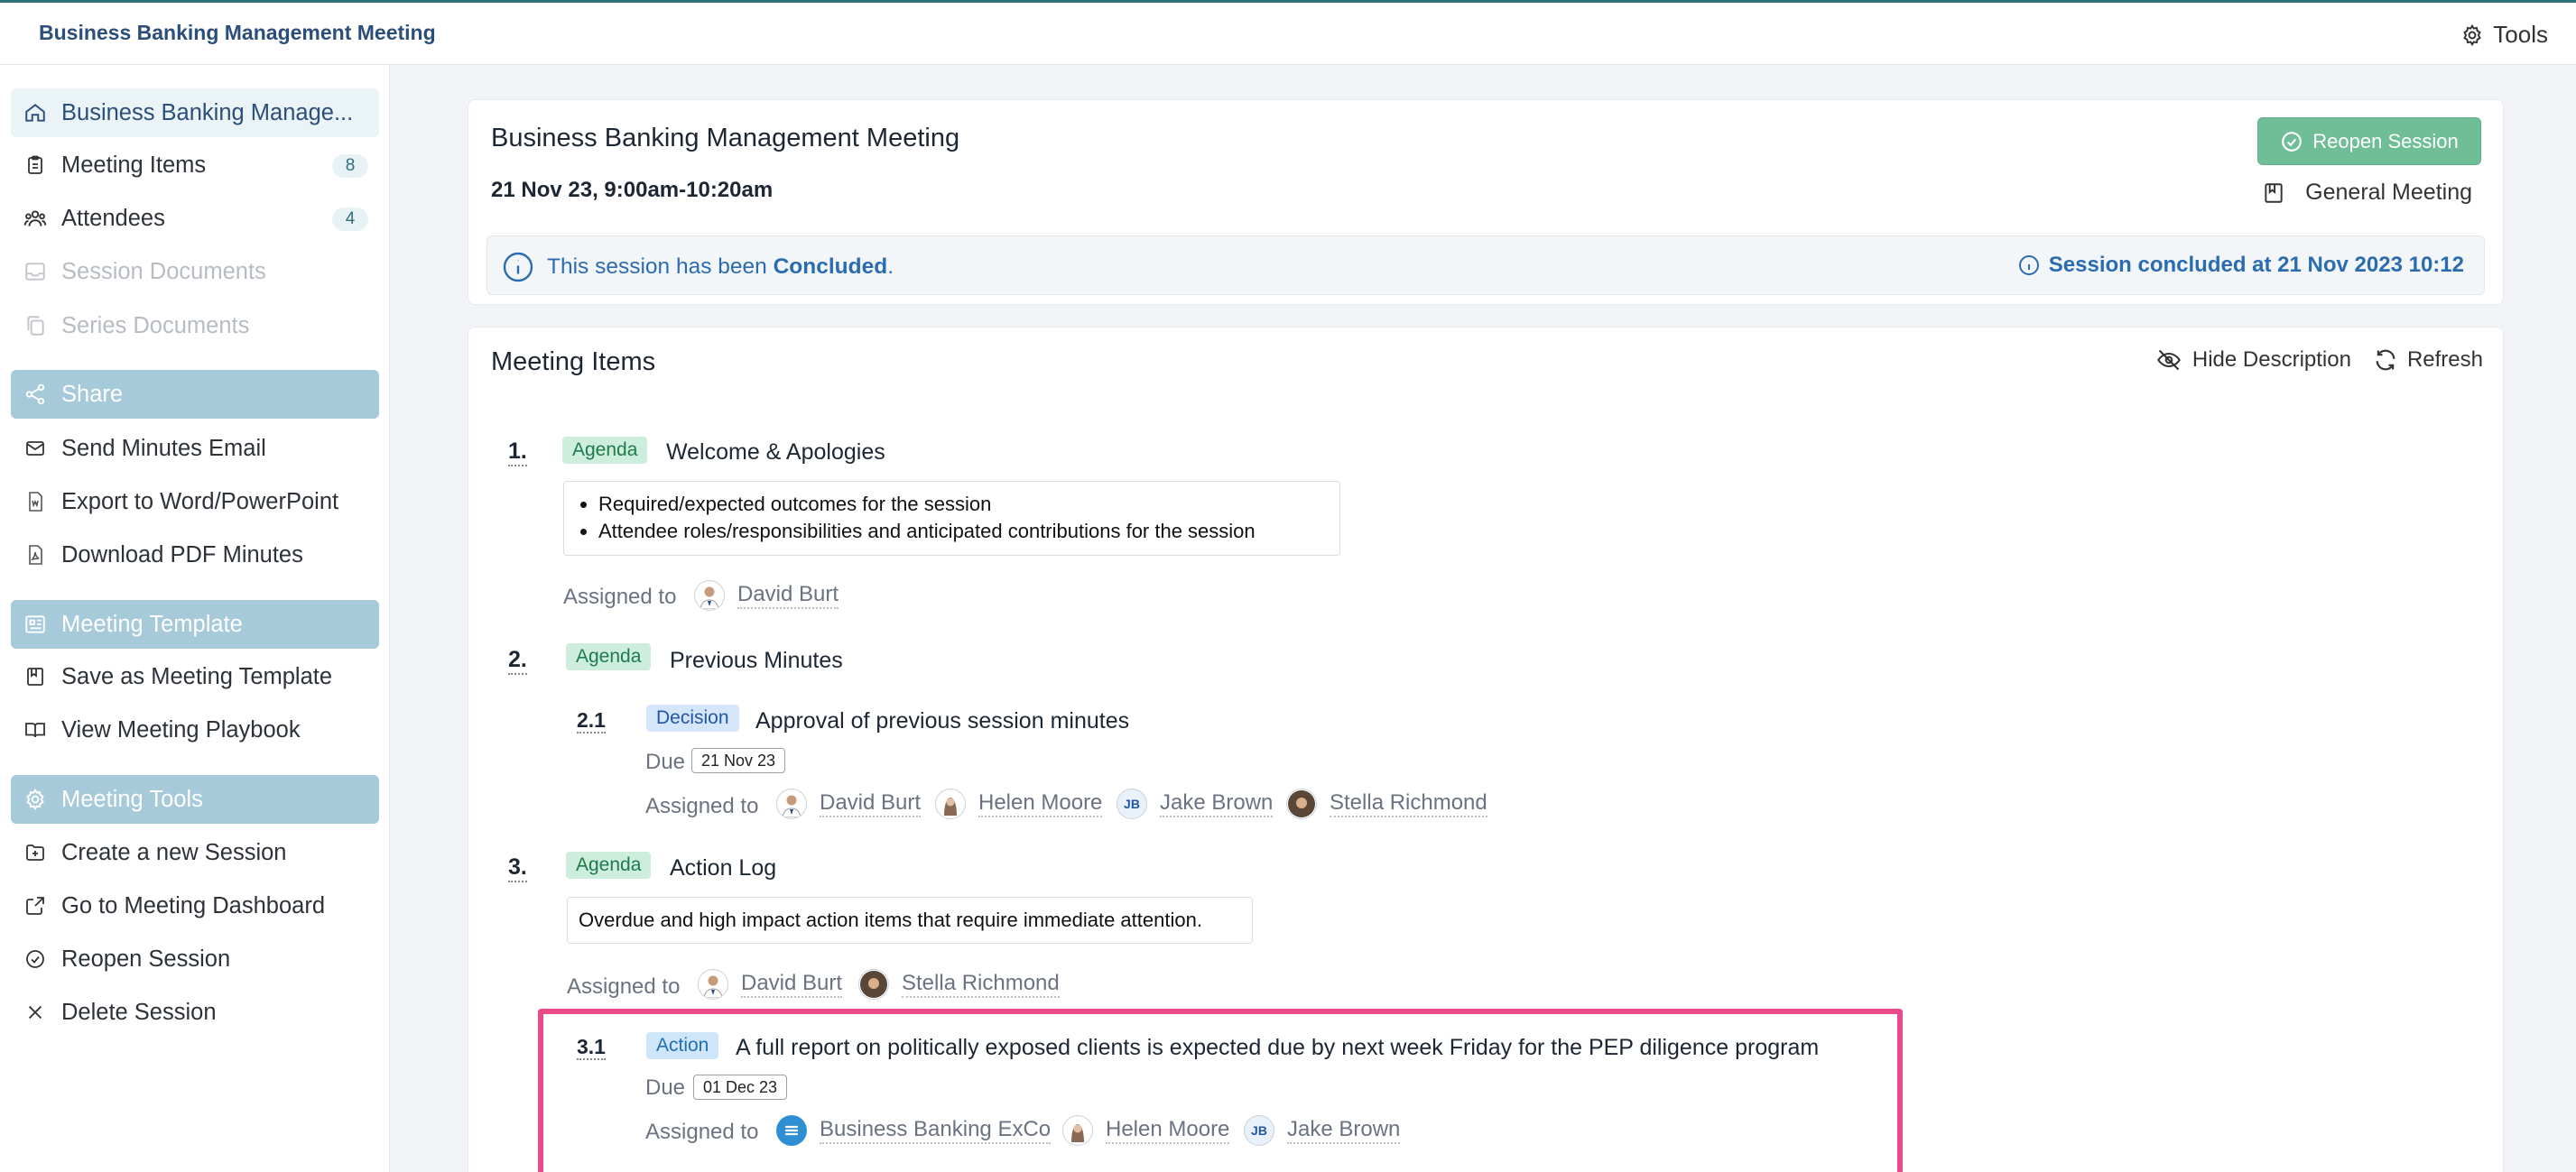 The image size is (2576, 1172). What do you see at coordinates (195, 799) in the screenshot?
I see `section-meeting-tools: Meeting Tools` at bounding box center [195, 799].